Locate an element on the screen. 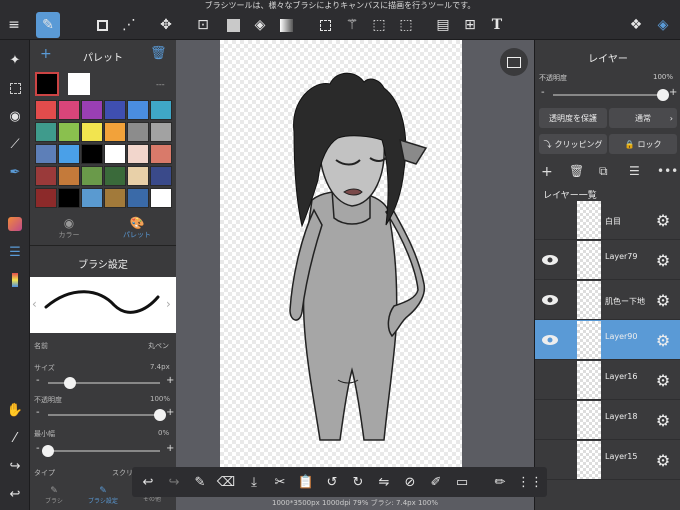 This screenshot has height=510, width=680. opacity-minus-button: - is located at coordinates (38, 412).